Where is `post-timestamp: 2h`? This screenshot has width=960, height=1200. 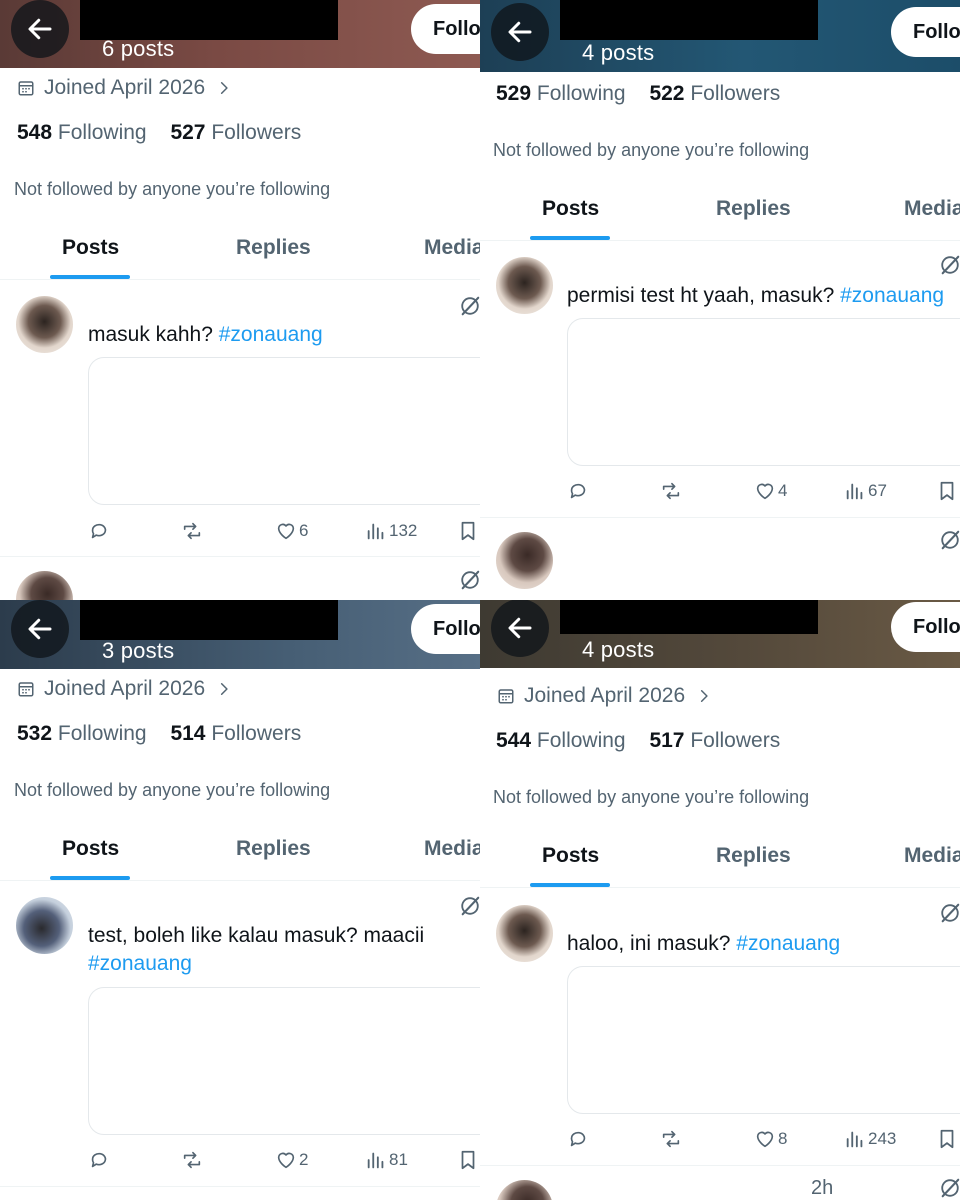
post-timestamp: 2h is located at coordinates (822, 1188).